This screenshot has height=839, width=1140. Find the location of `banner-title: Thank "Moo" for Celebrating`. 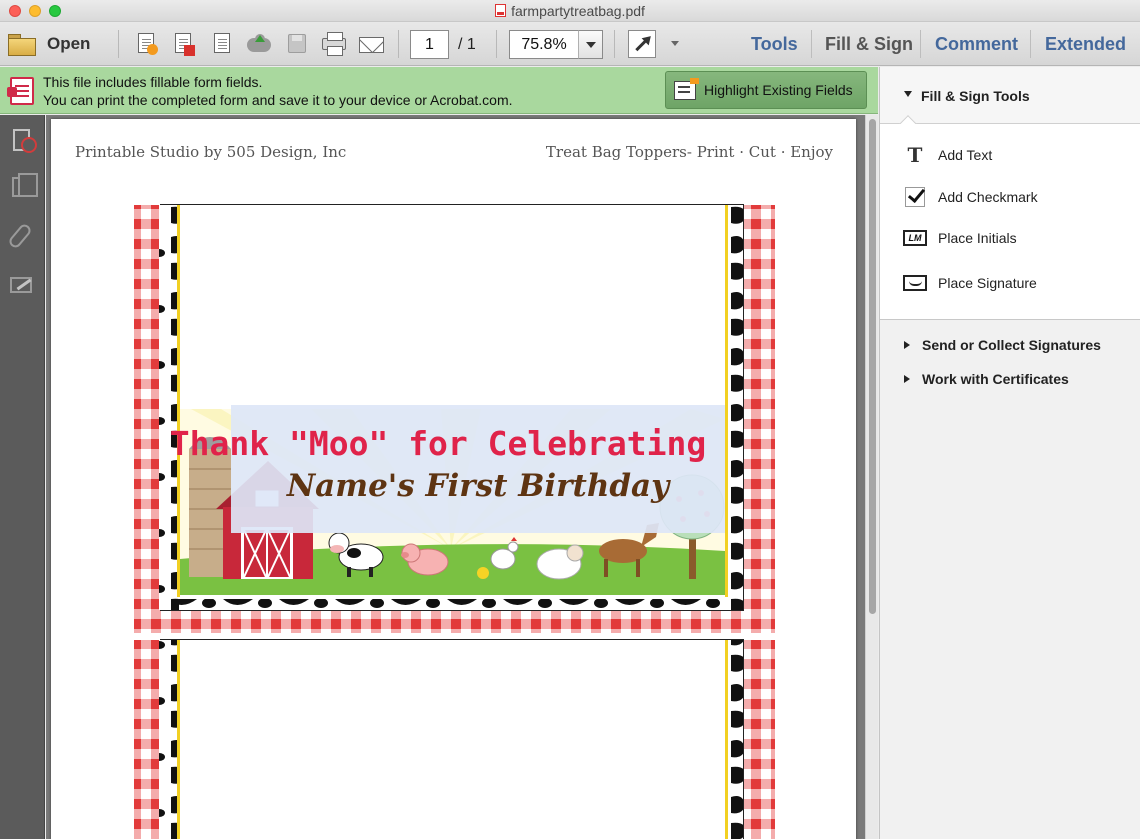

banner-title: Thank "Moo" for Celebrating is located at coordinates (438, 443).